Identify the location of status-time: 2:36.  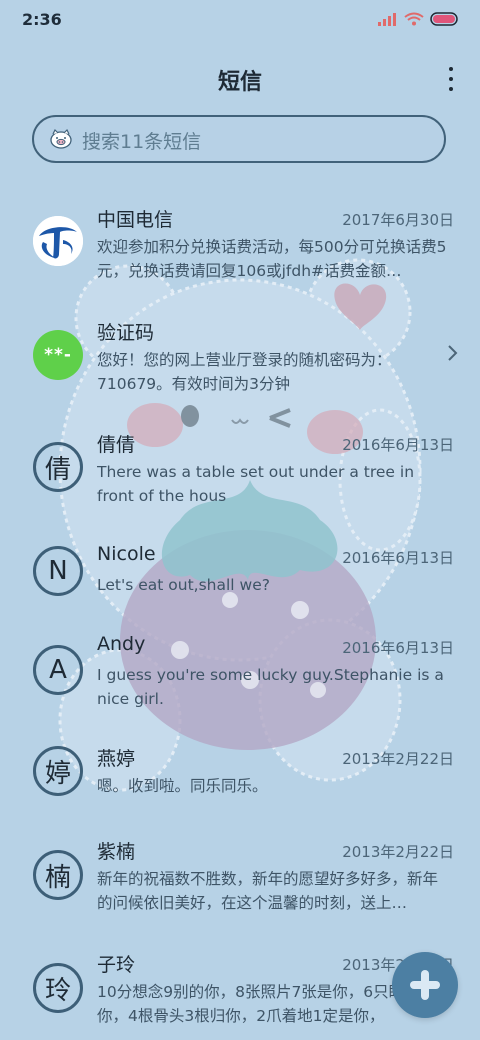
(42, 19).